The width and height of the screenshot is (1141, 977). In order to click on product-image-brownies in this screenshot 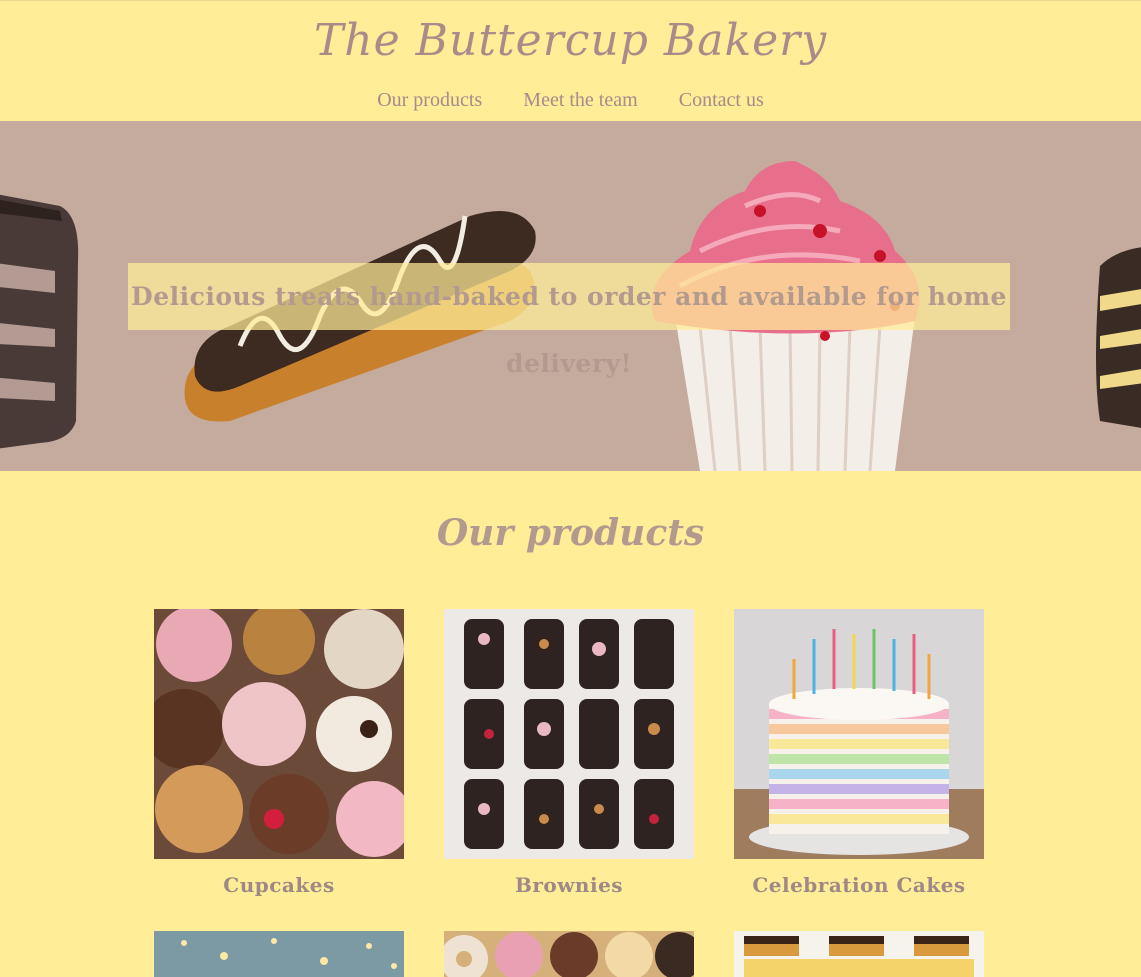, I will do `click(569, 734)`.